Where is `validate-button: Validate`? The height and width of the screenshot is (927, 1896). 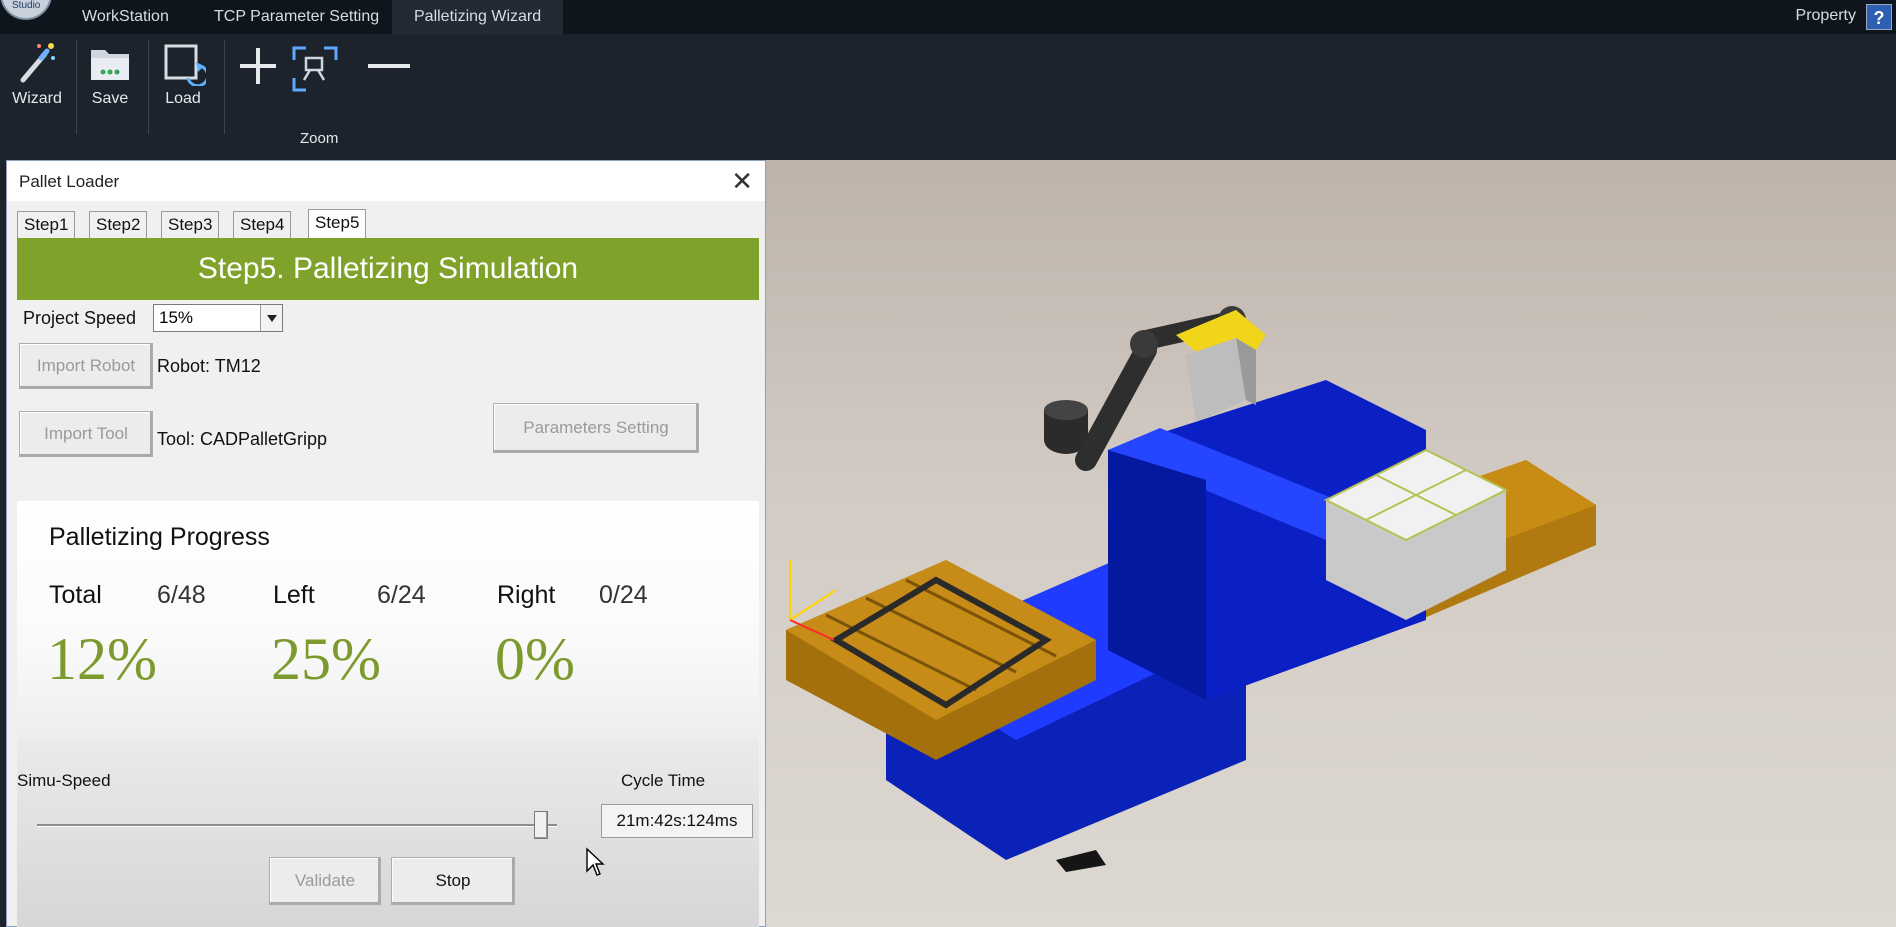
validate-button: Validate is located at coordinates (325, 881).